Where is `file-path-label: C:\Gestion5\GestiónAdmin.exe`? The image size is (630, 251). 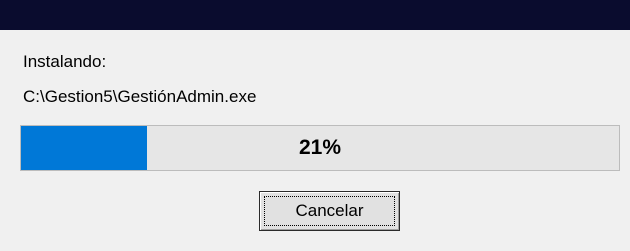 file-path-label: C:\Gestion5\GestiónAdmin.exe is located at coordinates (140, 96).